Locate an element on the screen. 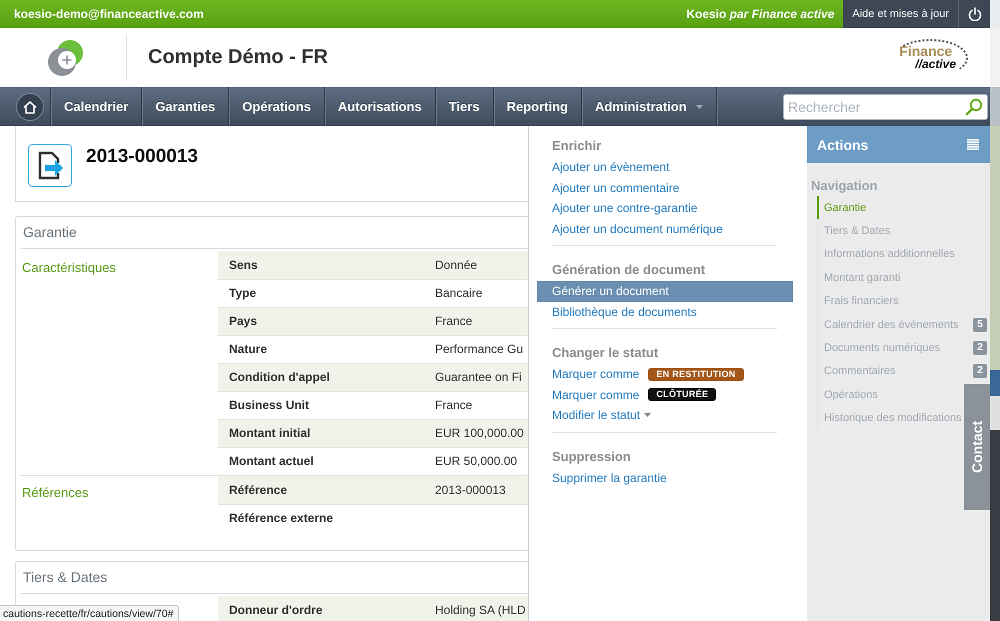  sidebar-link: Garantie is located at coordinates (841, 208).